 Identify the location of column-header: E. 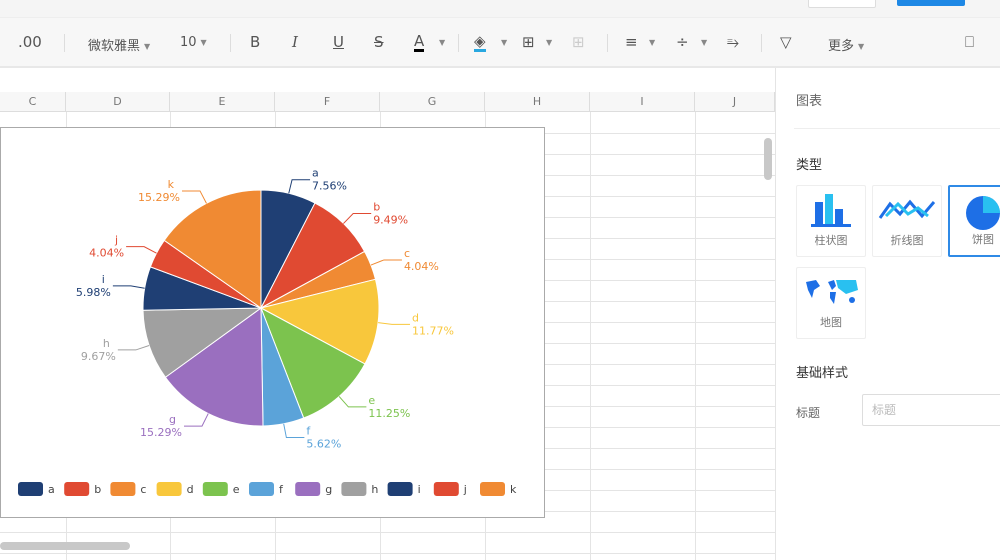
(222, 102).